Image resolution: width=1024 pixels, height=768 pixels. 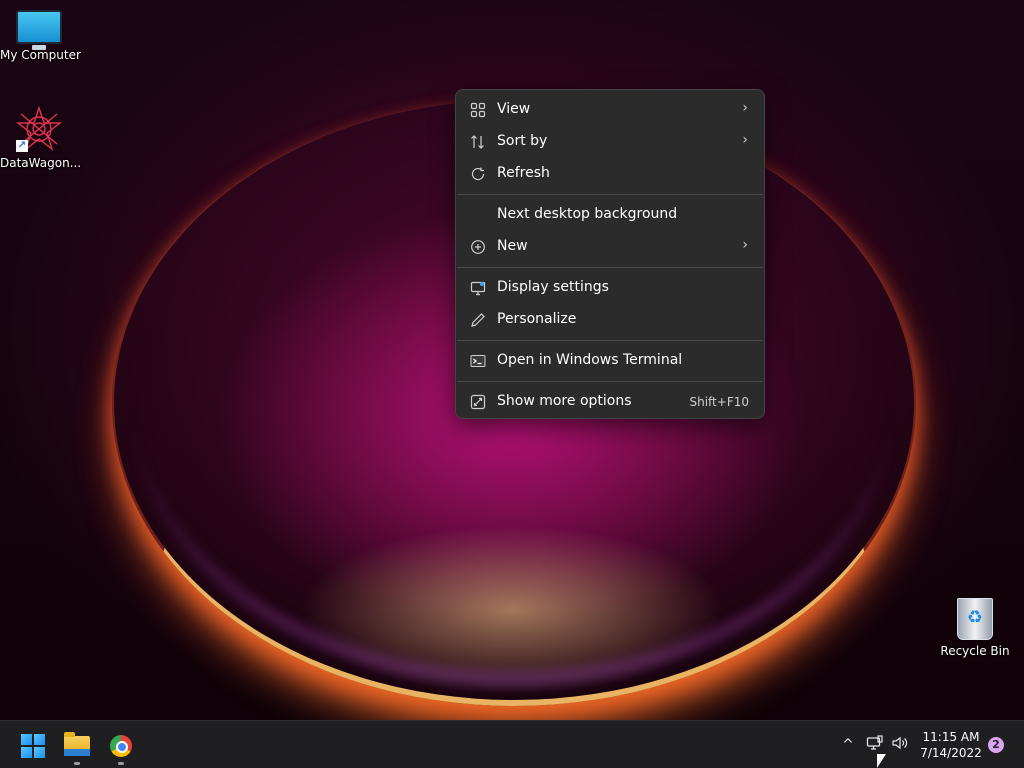 What do you see at coordinates (478, 247) in the screenshot?
I see `plus-circle-icon` at bounding box center [478, 247].